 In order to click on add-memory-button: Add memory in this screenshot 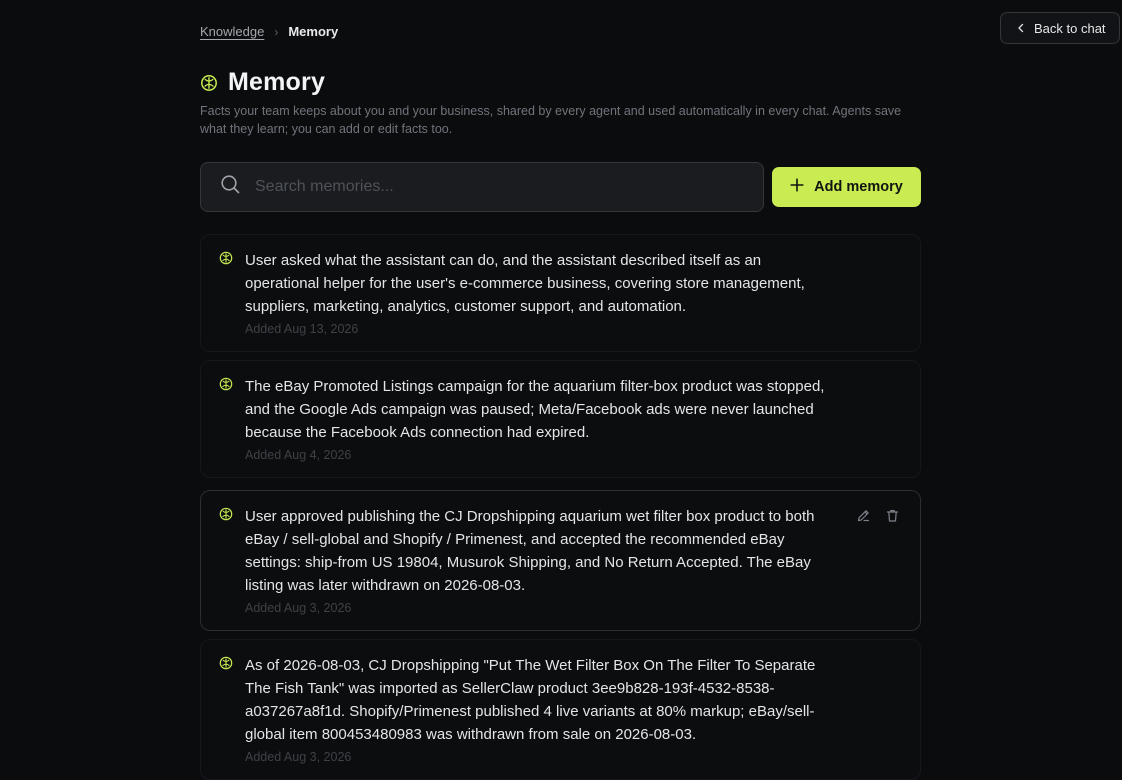, I will do `click(846, 187)`.